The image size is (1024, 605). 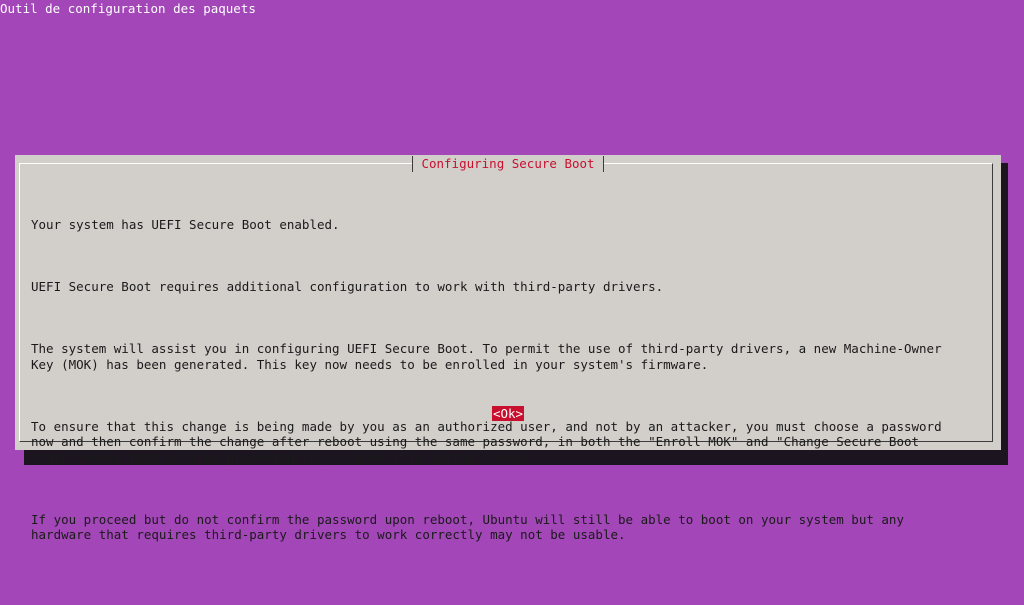 I want to click on dialog-title-bar: Configuring Secure Boot, so click(x=508, y=163).